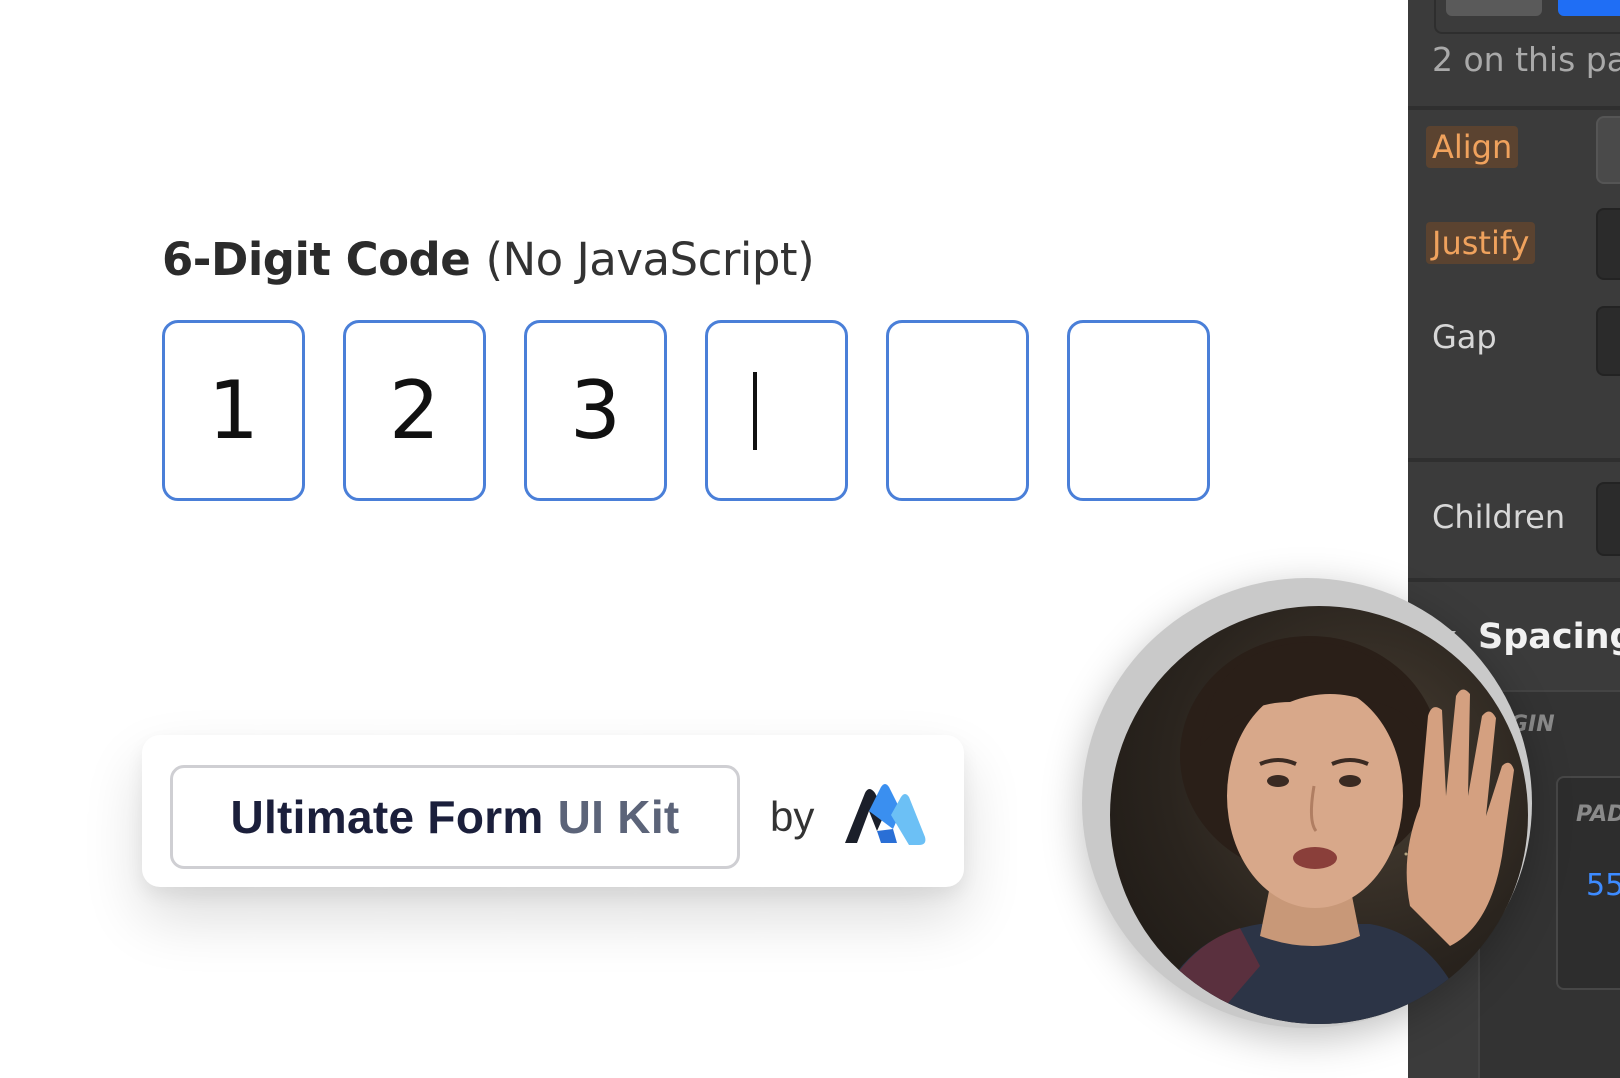  I want to click on padding-top-value: 55, so click(1603, 885).